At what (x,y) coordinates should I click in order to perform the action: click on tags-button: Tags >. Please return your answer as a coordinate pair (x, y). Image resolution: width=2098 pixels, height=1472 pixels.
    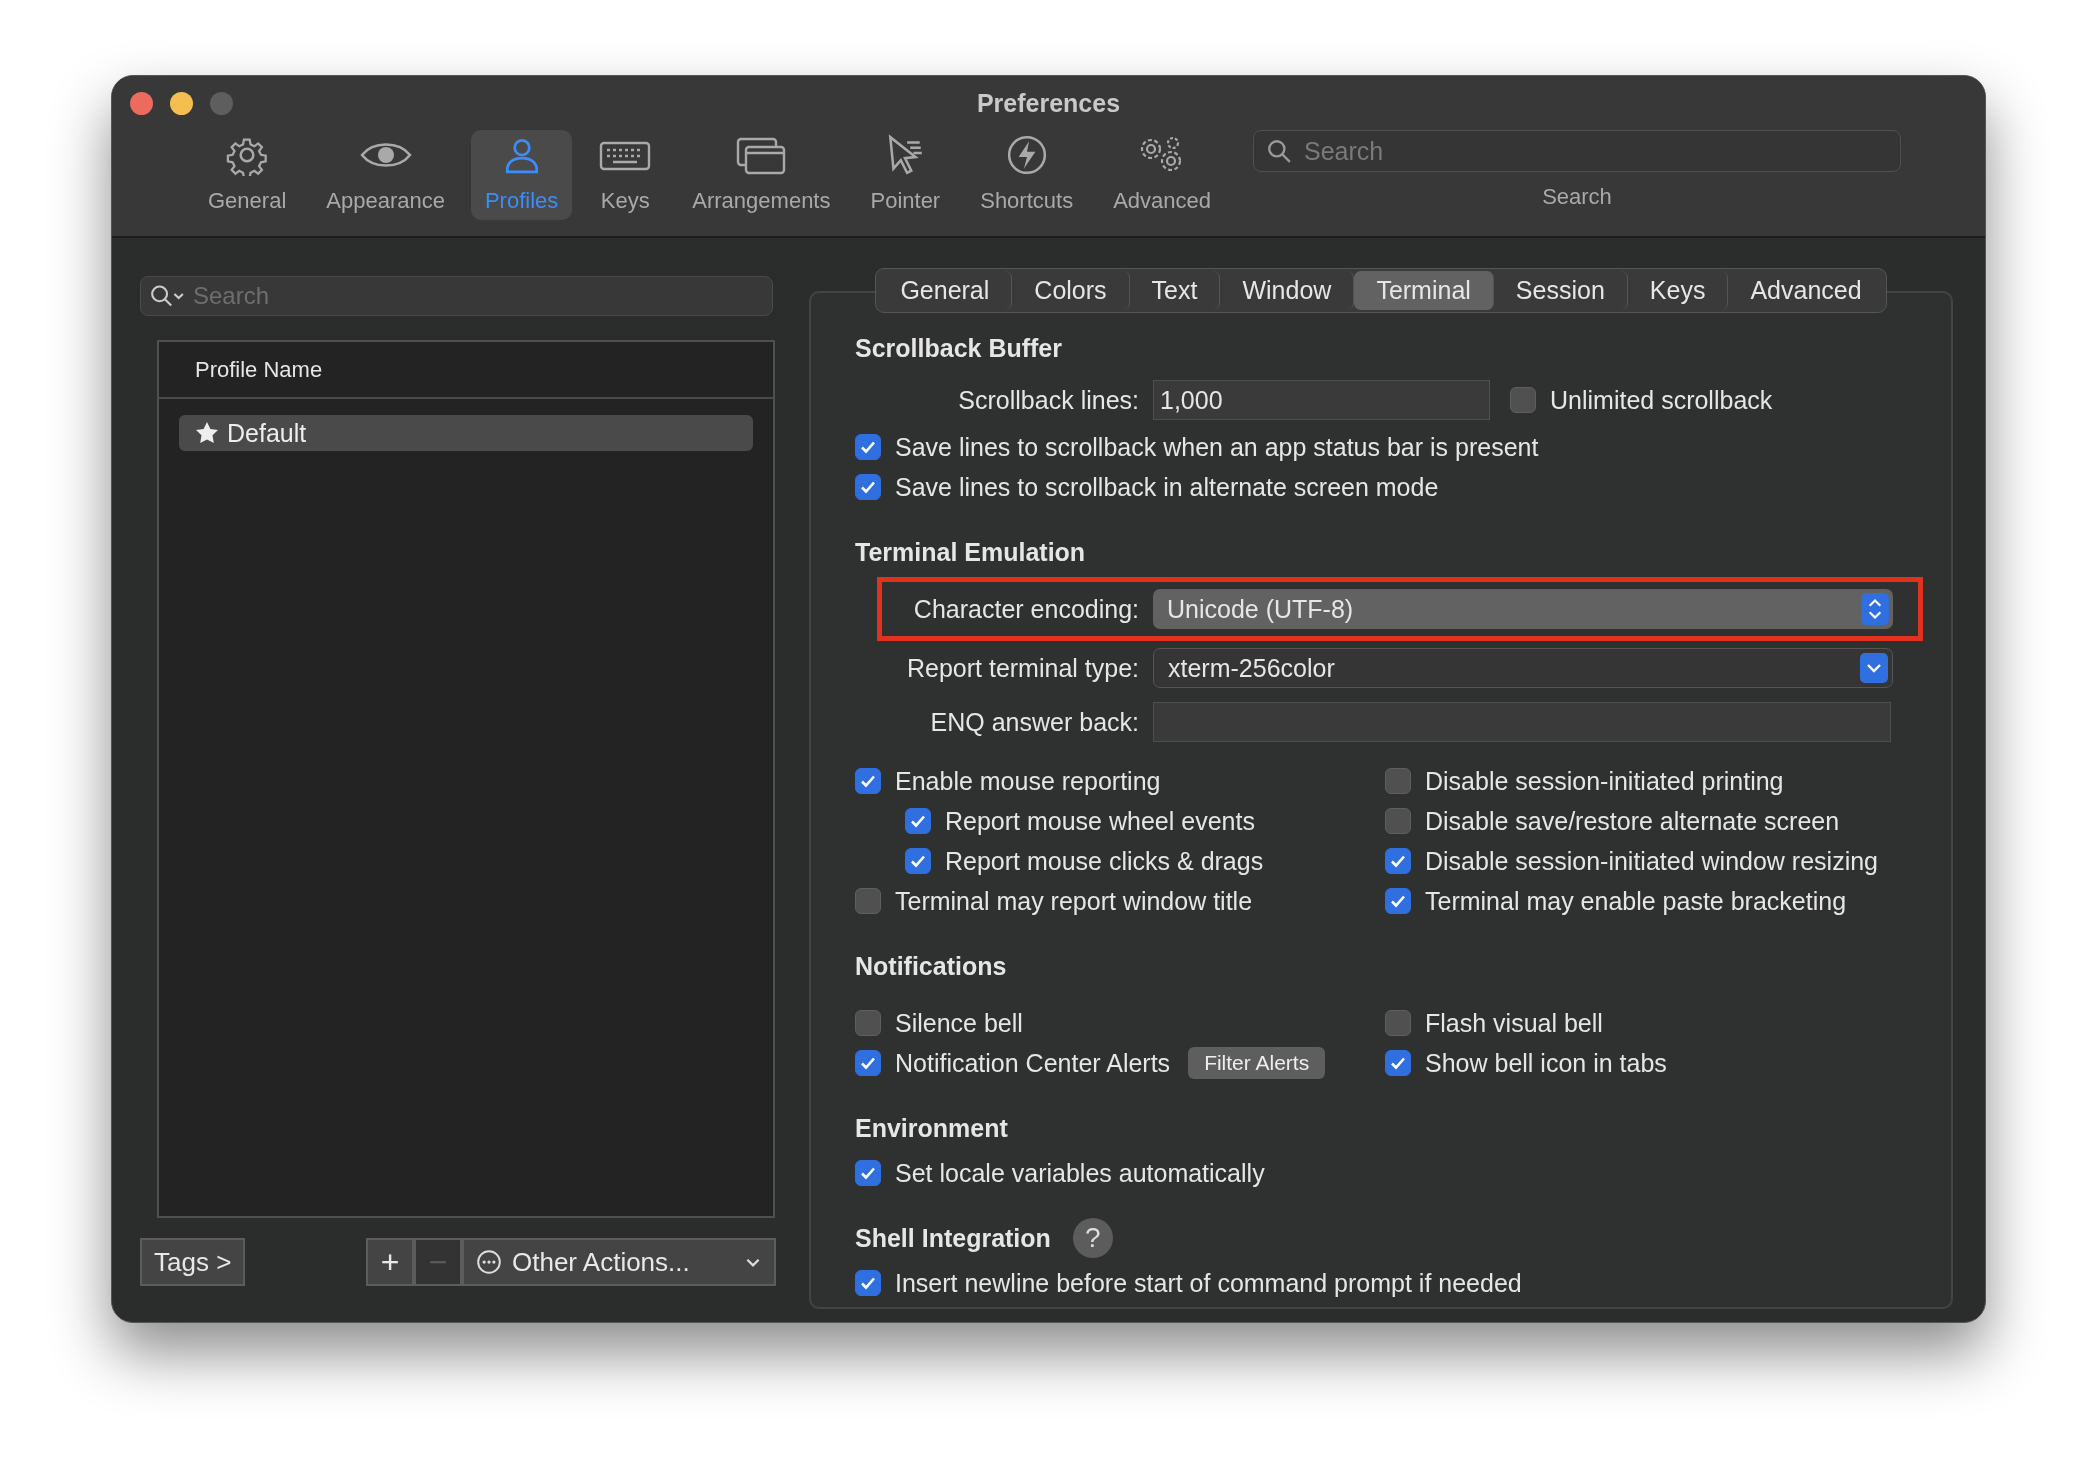
    Looking at the image, I should click on (193, 1262).